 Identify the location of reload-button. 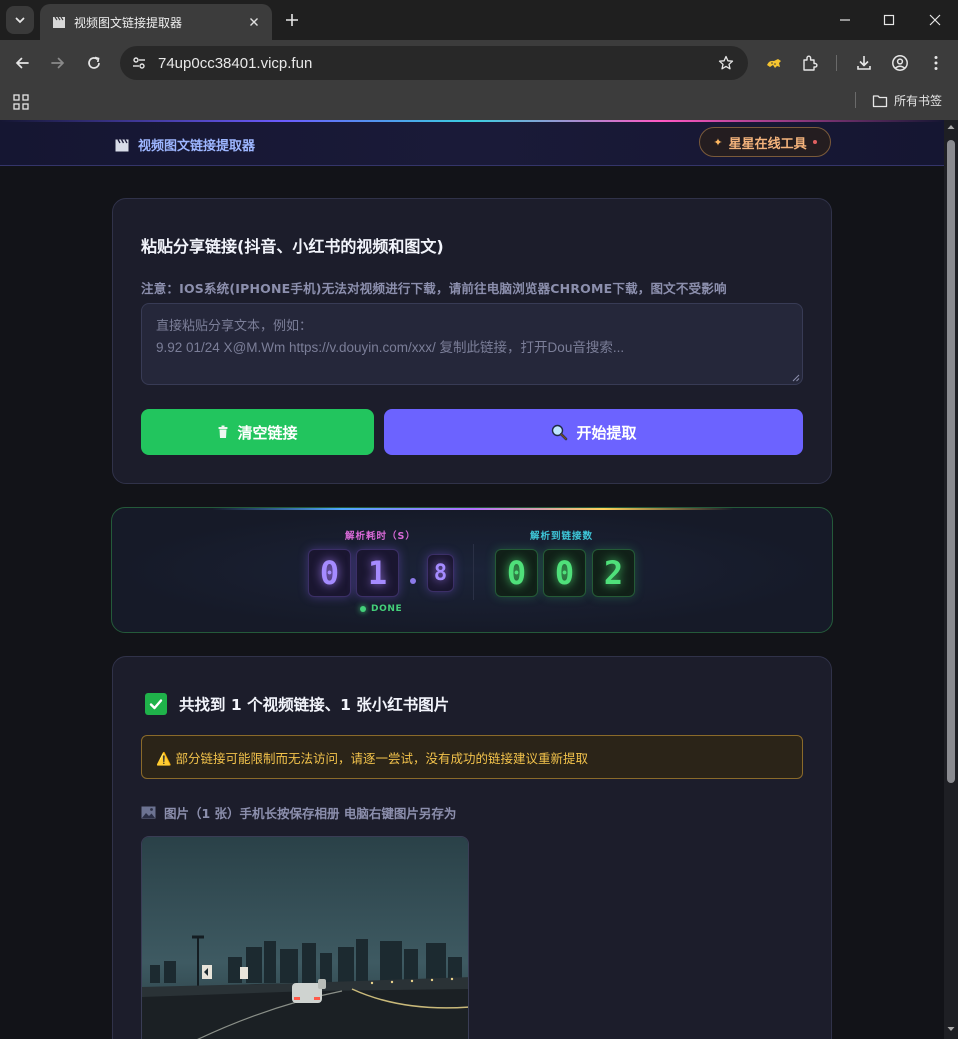
(94, 63).